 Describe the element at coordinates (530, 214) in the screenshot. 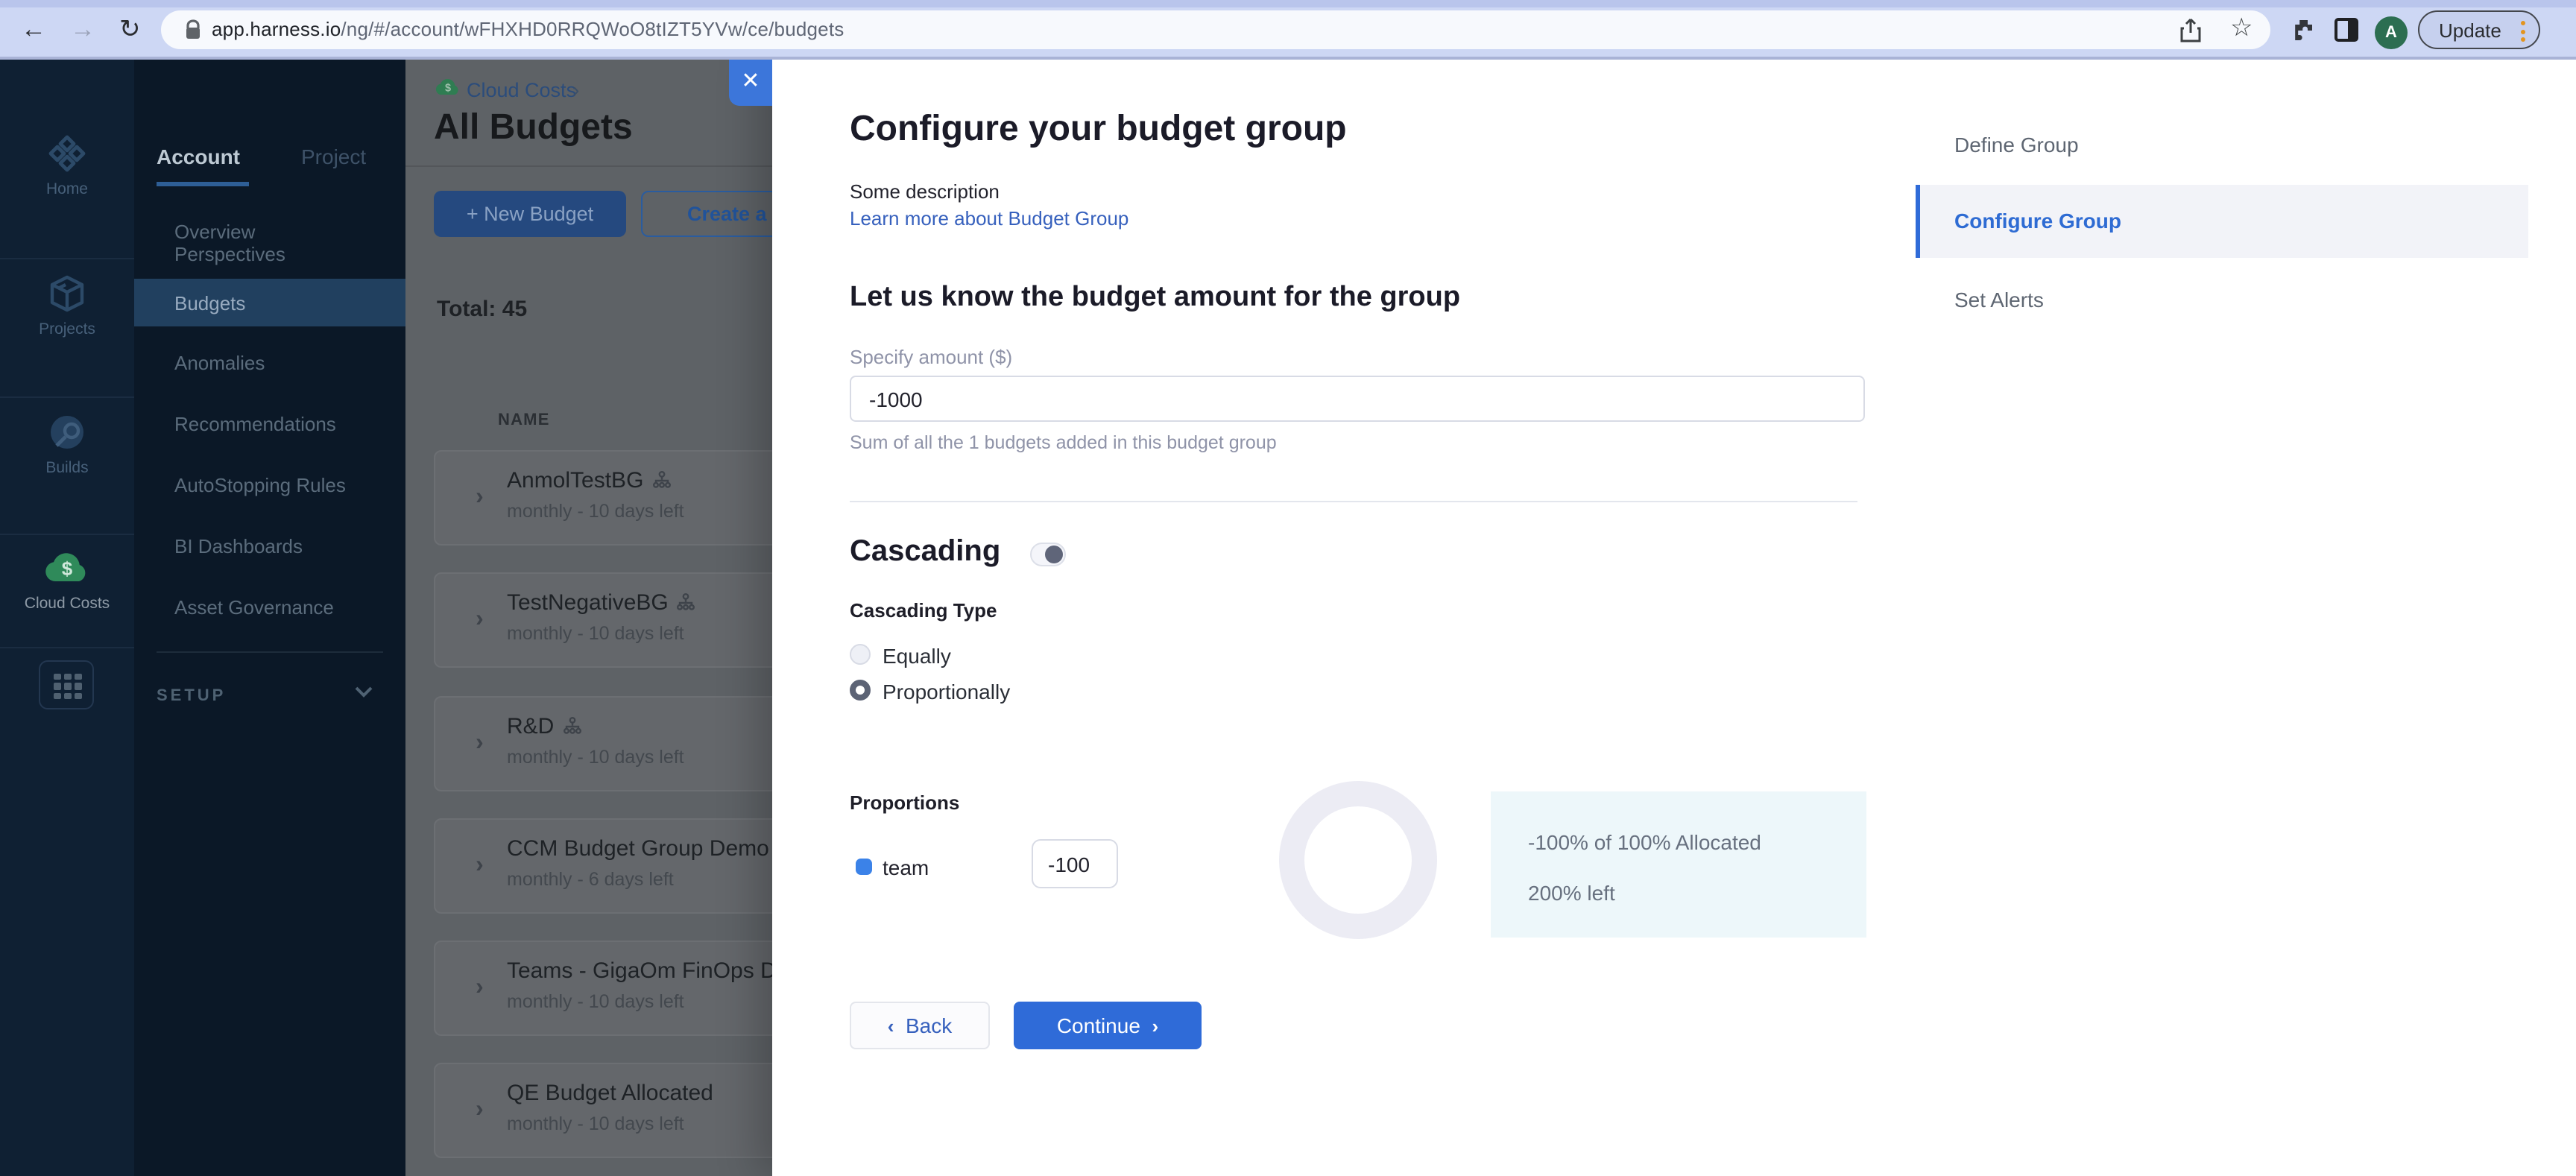

I see `new-budget-button: + New Budget` at that location.